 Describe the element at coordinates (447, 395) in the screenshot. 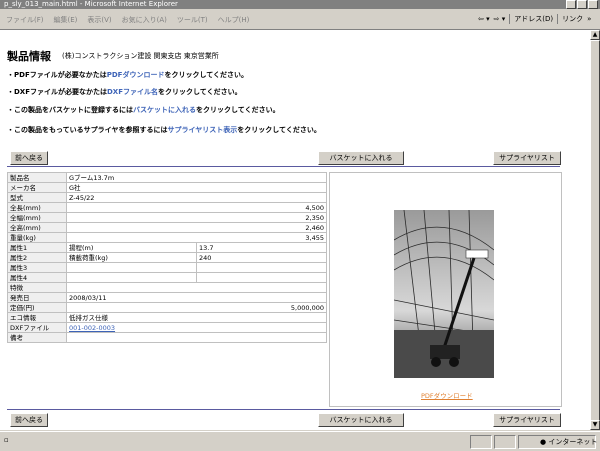

I see `pdf-download-link: PDFダウンロード` at that location.